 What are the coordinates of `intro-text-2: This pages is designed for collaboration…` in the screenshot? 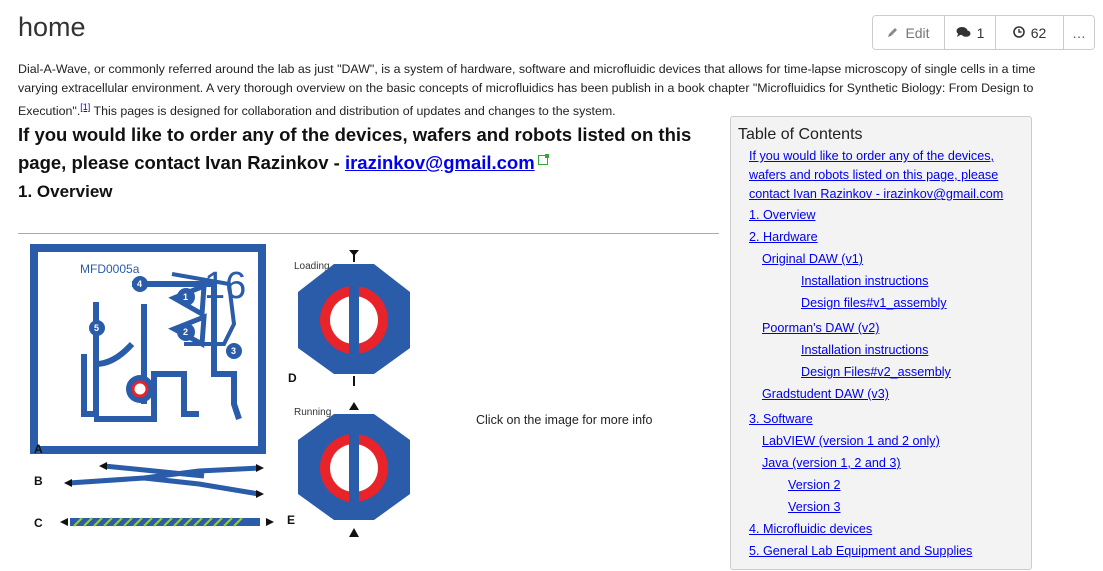 It's located at (353, 111).